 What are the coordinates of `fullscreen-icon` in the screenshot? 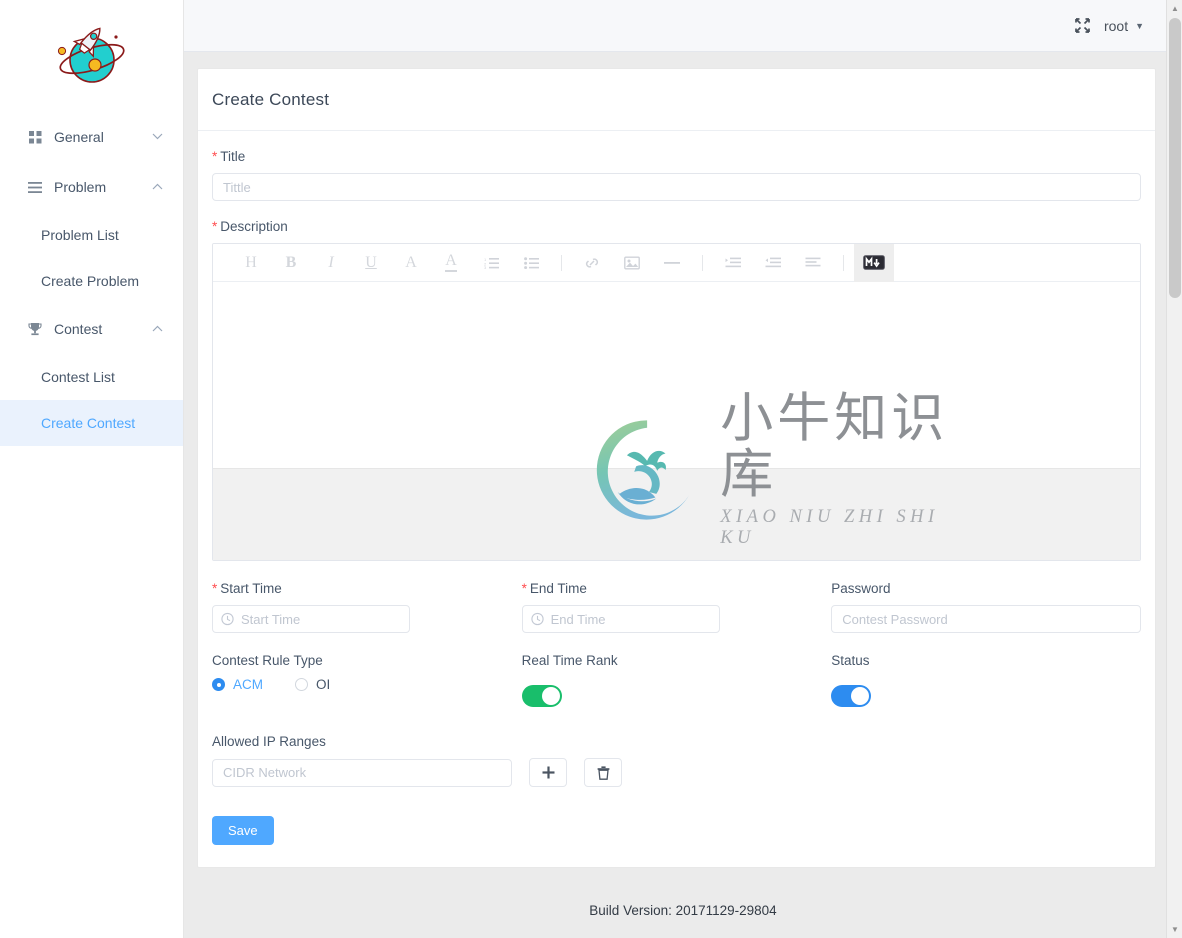 It's located at (1082, 25).